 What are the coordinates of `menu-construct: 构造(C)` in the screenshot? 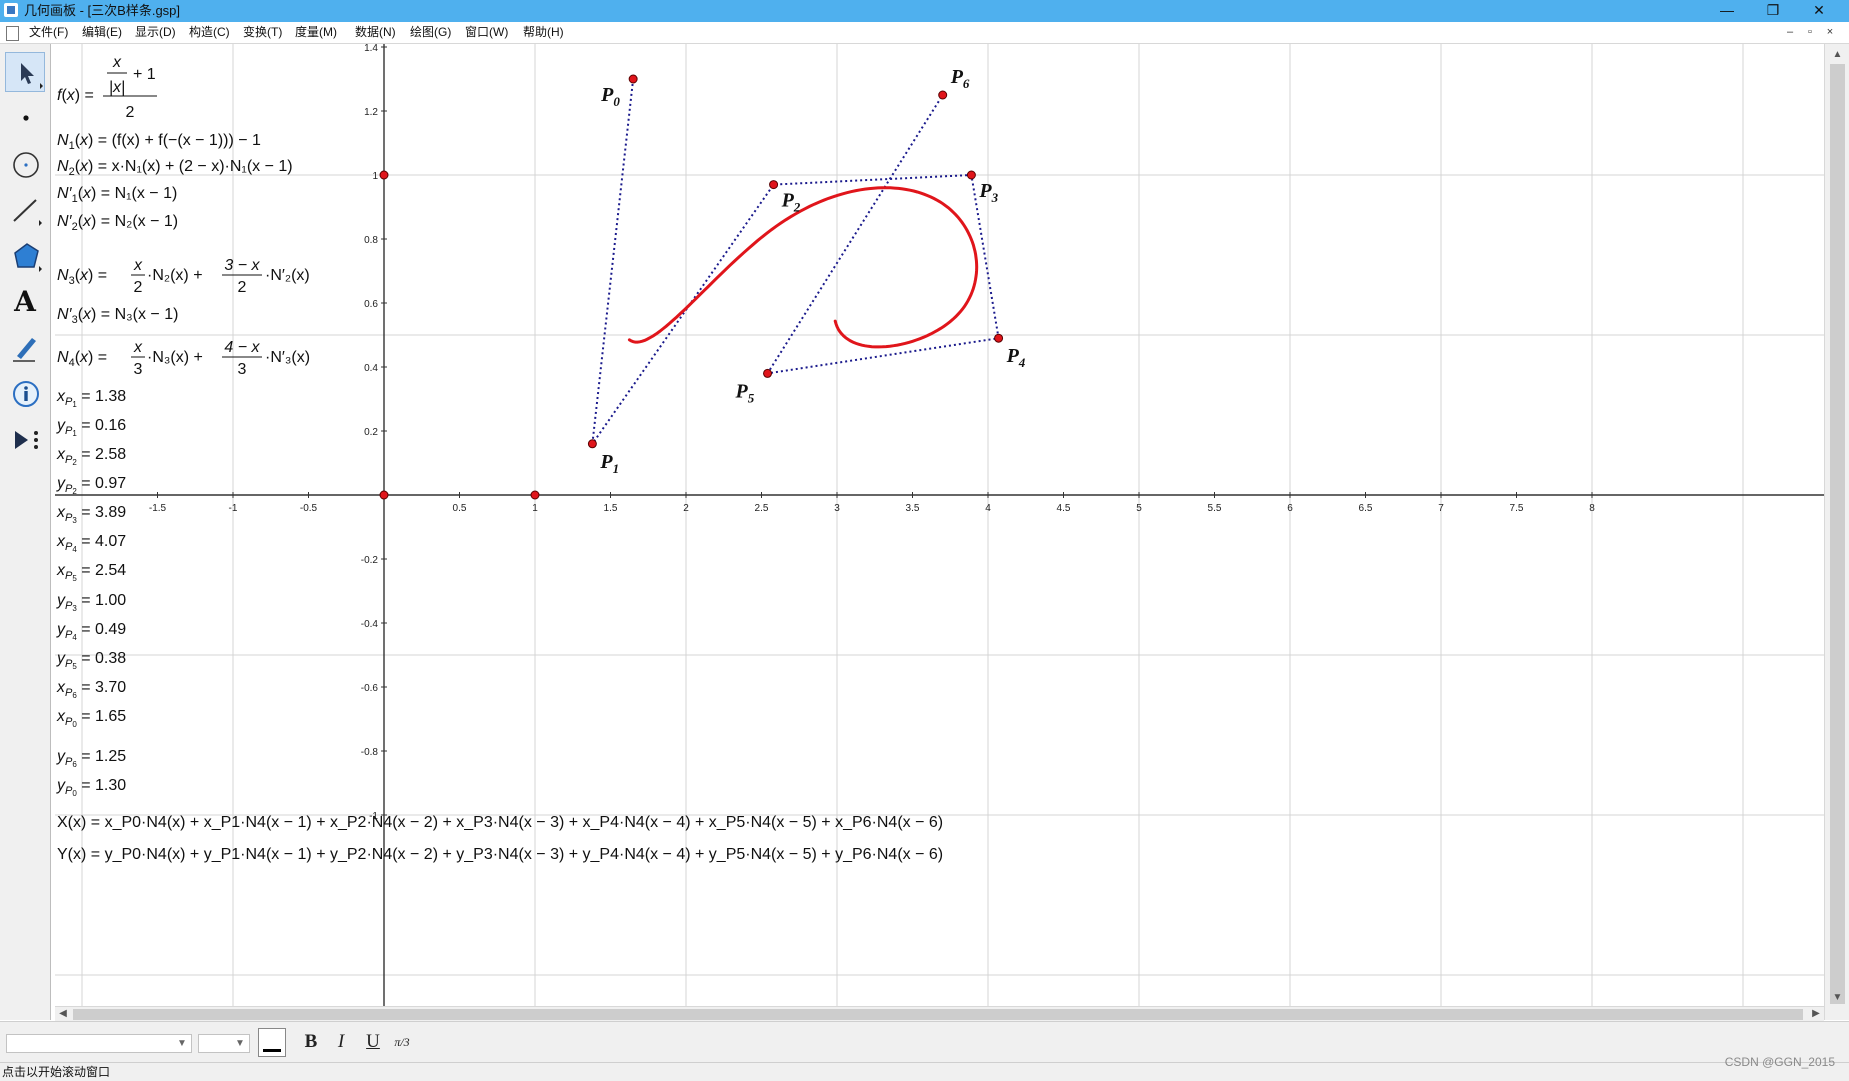 It's located at (209, 32).